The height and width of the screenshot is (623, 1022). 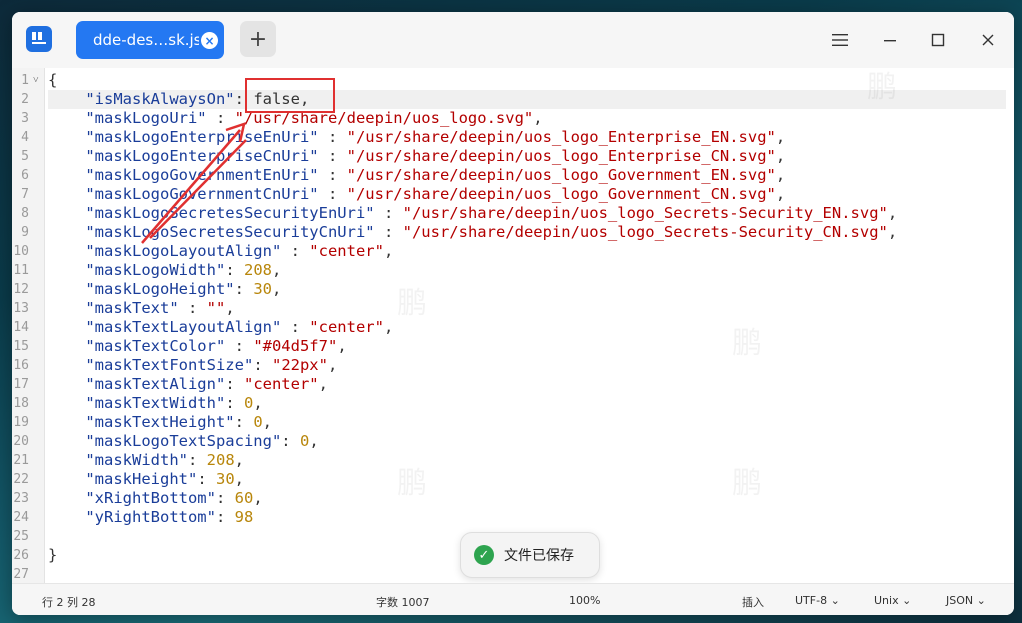 I want to click on close-icon, so click(x=988, y=40).